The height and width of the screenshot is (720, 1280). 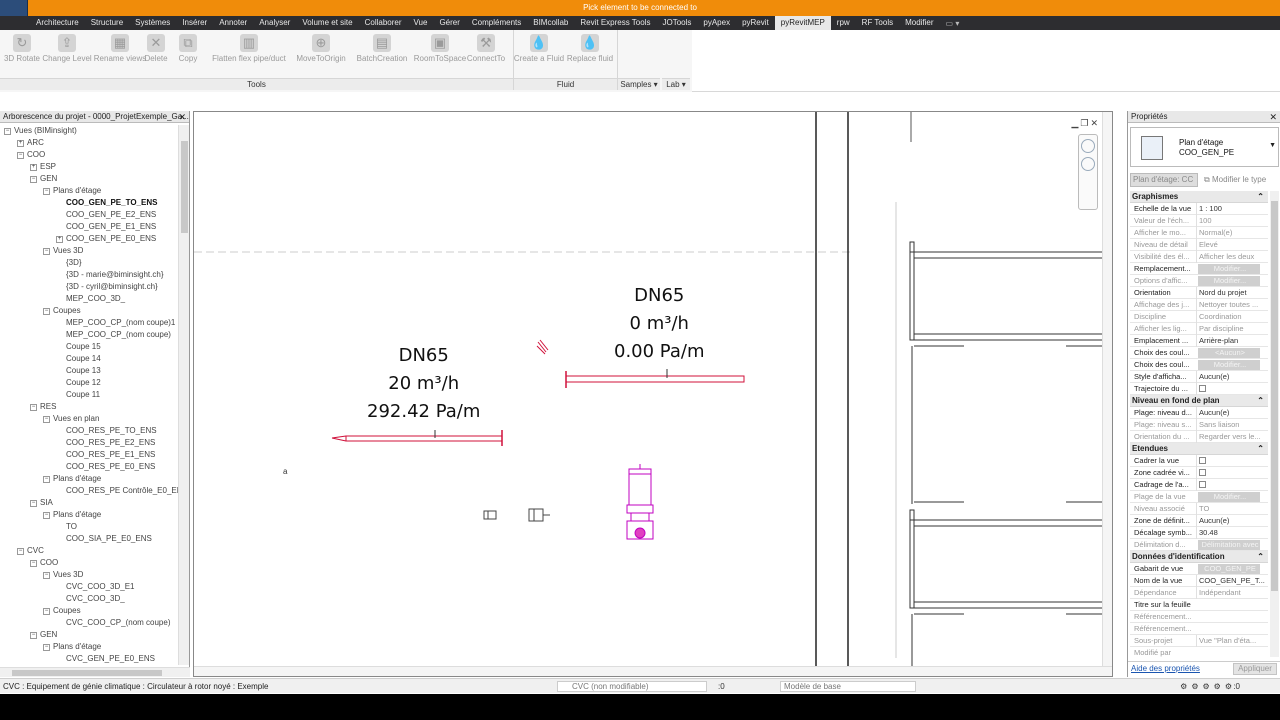 I want to click on browser-item: + ARC, so click(x=30, y=143).